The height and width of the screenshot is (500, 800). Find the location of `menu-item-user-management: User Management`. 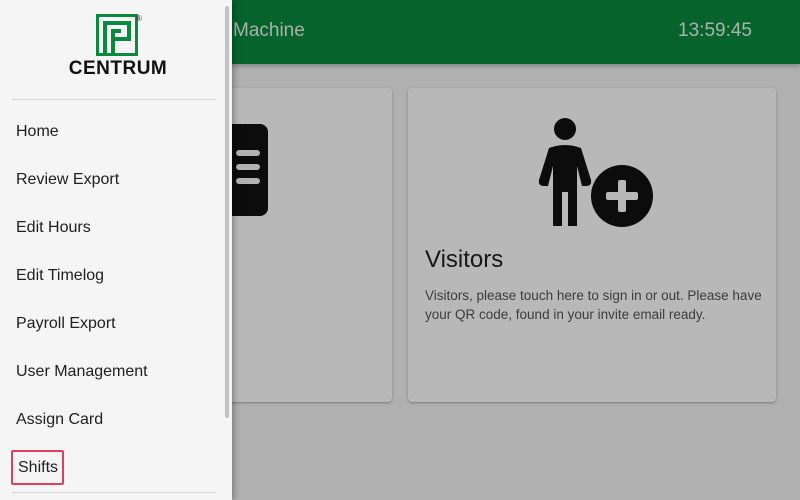

menu-item-user-management: User Management is located at coordinates (112, 371).